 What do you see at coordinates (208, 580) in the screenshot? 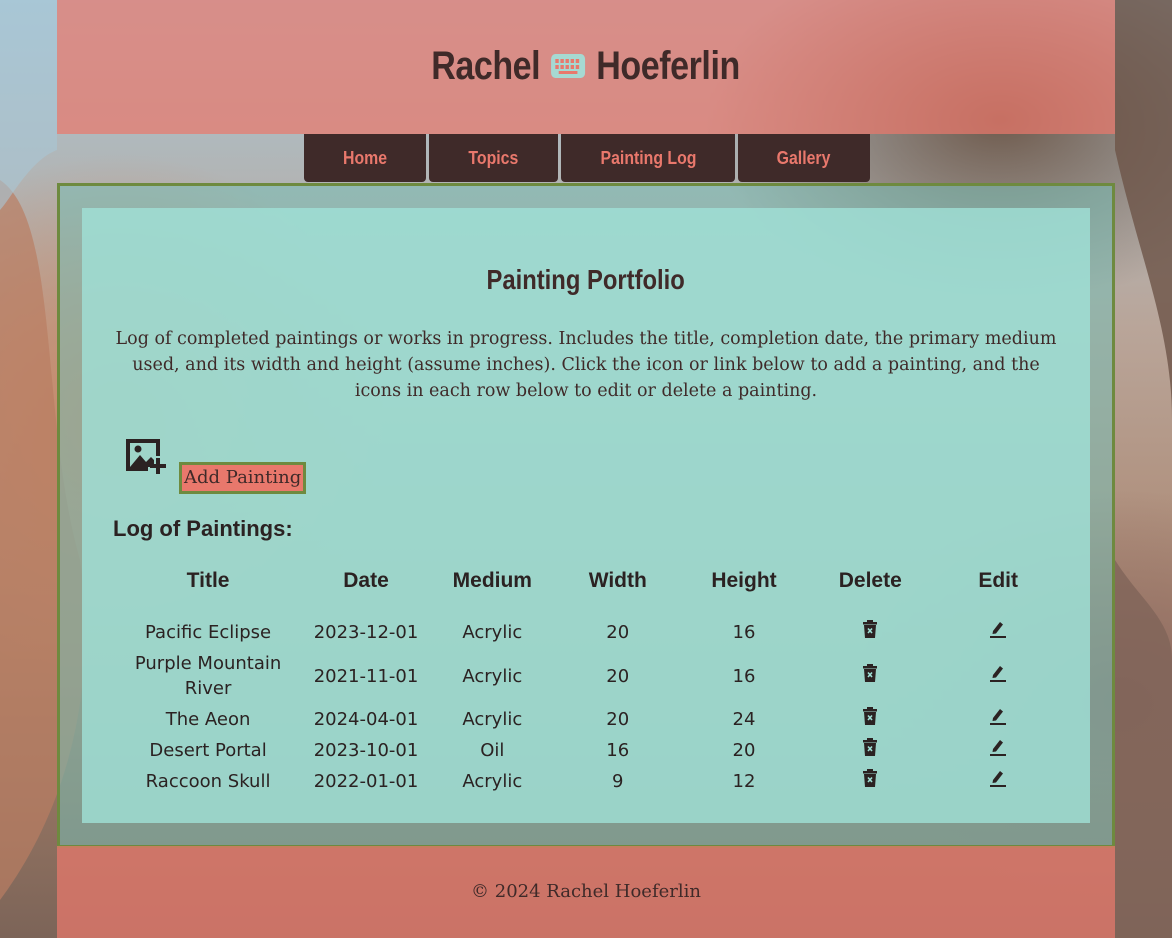
I see `header-title: Title` at bounding box center [208, 580].